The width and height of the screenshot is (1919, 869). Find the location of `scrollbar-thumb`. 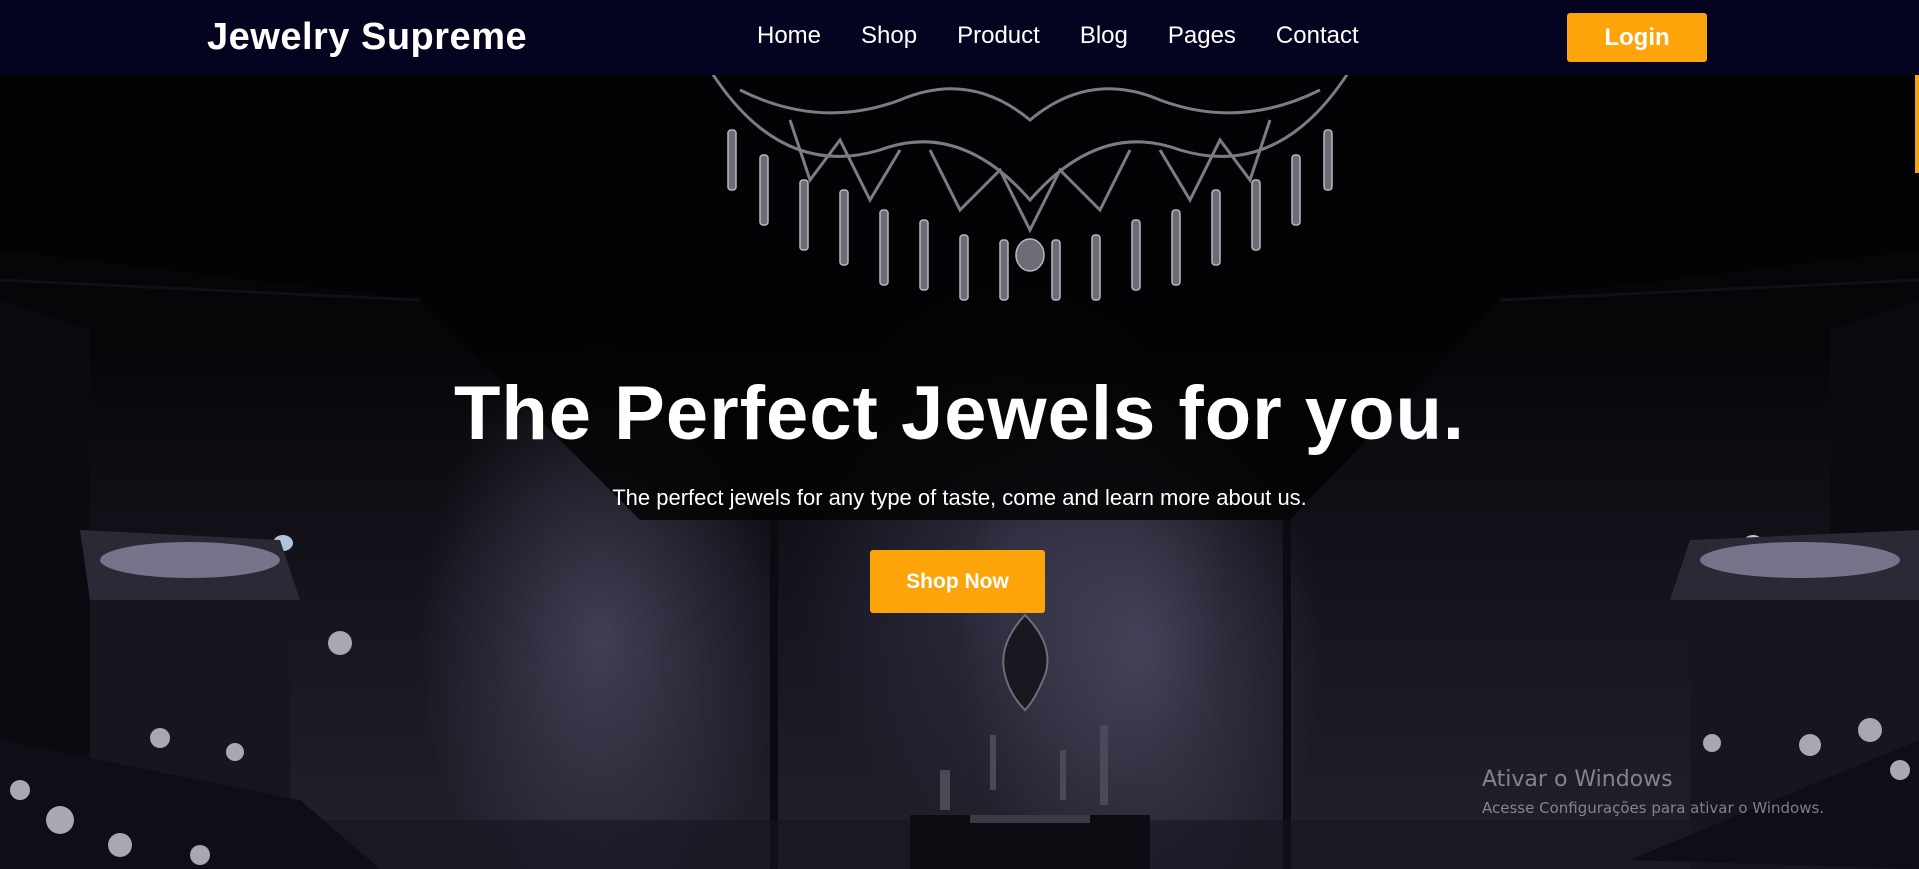

scrollbar-thumb is located at coordinates (1917, 116).